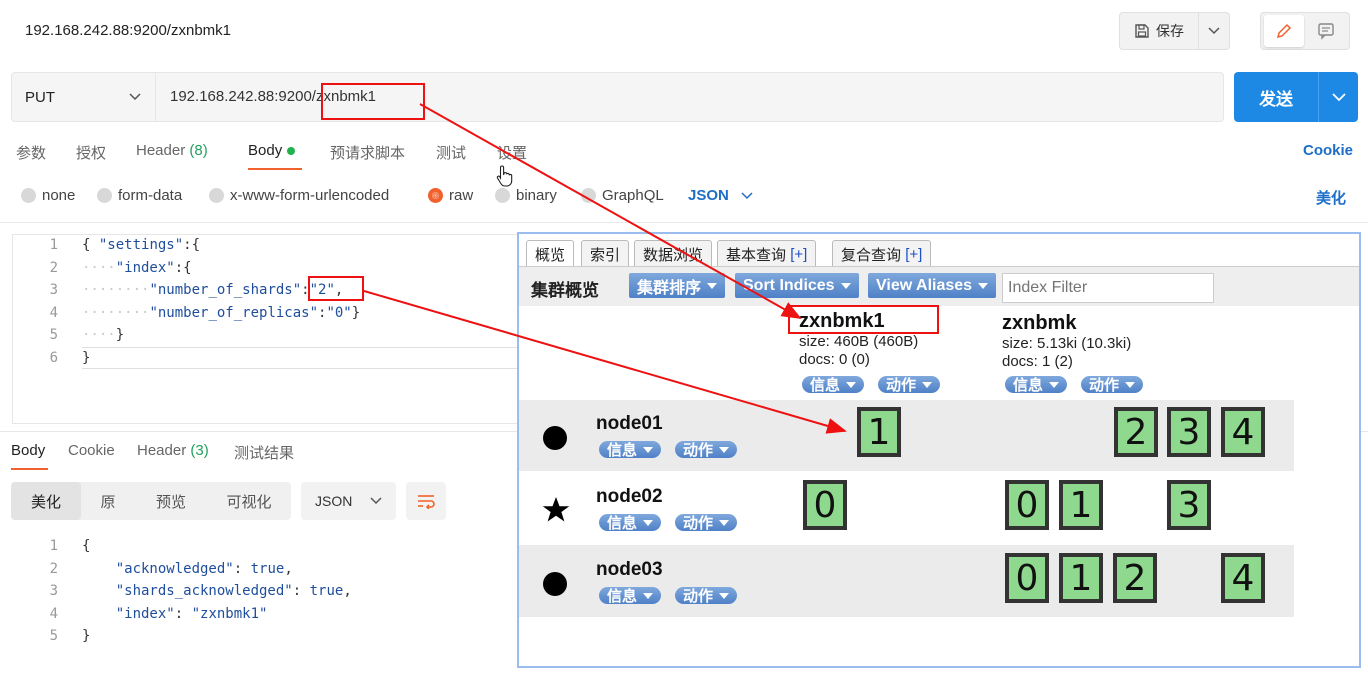 The image size is (1368, 675). I want to click on tab-header-label: Header, so click(161, 150).